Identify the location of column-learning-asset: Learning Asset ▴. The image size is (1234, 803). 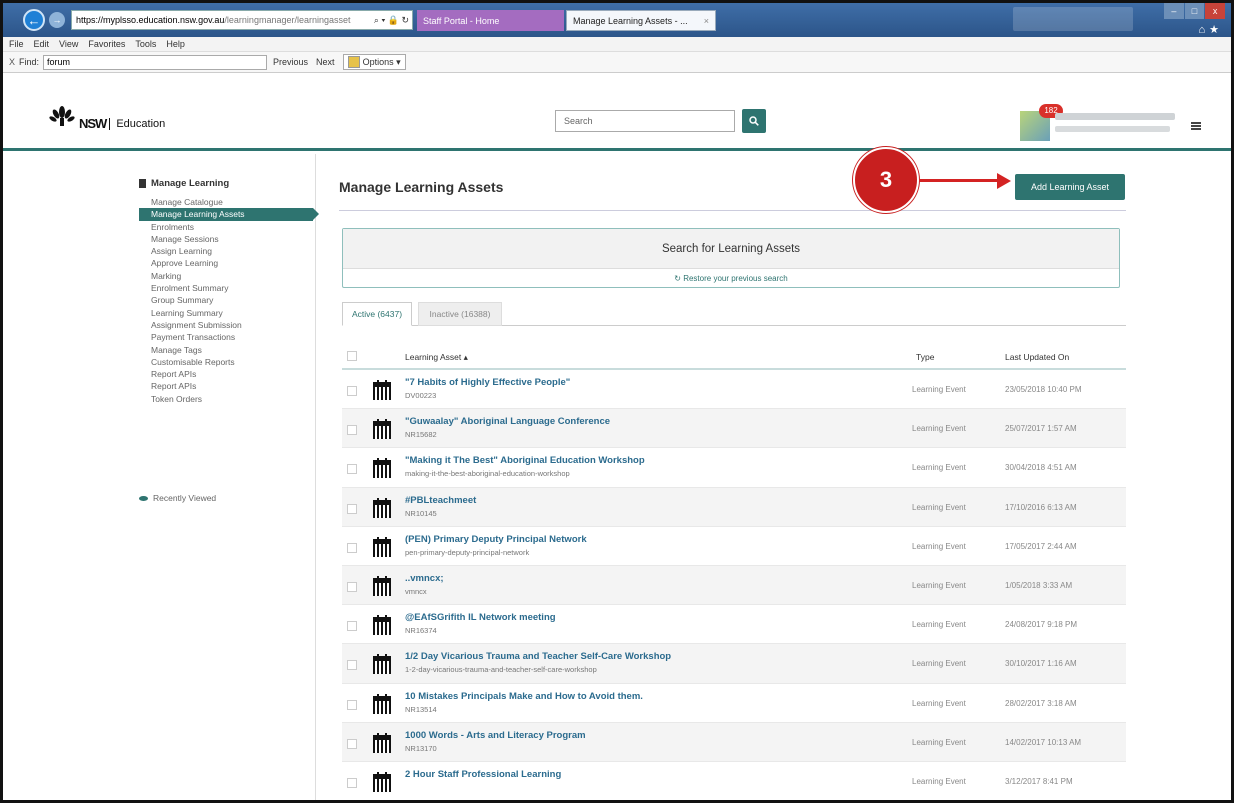
(436, 357).